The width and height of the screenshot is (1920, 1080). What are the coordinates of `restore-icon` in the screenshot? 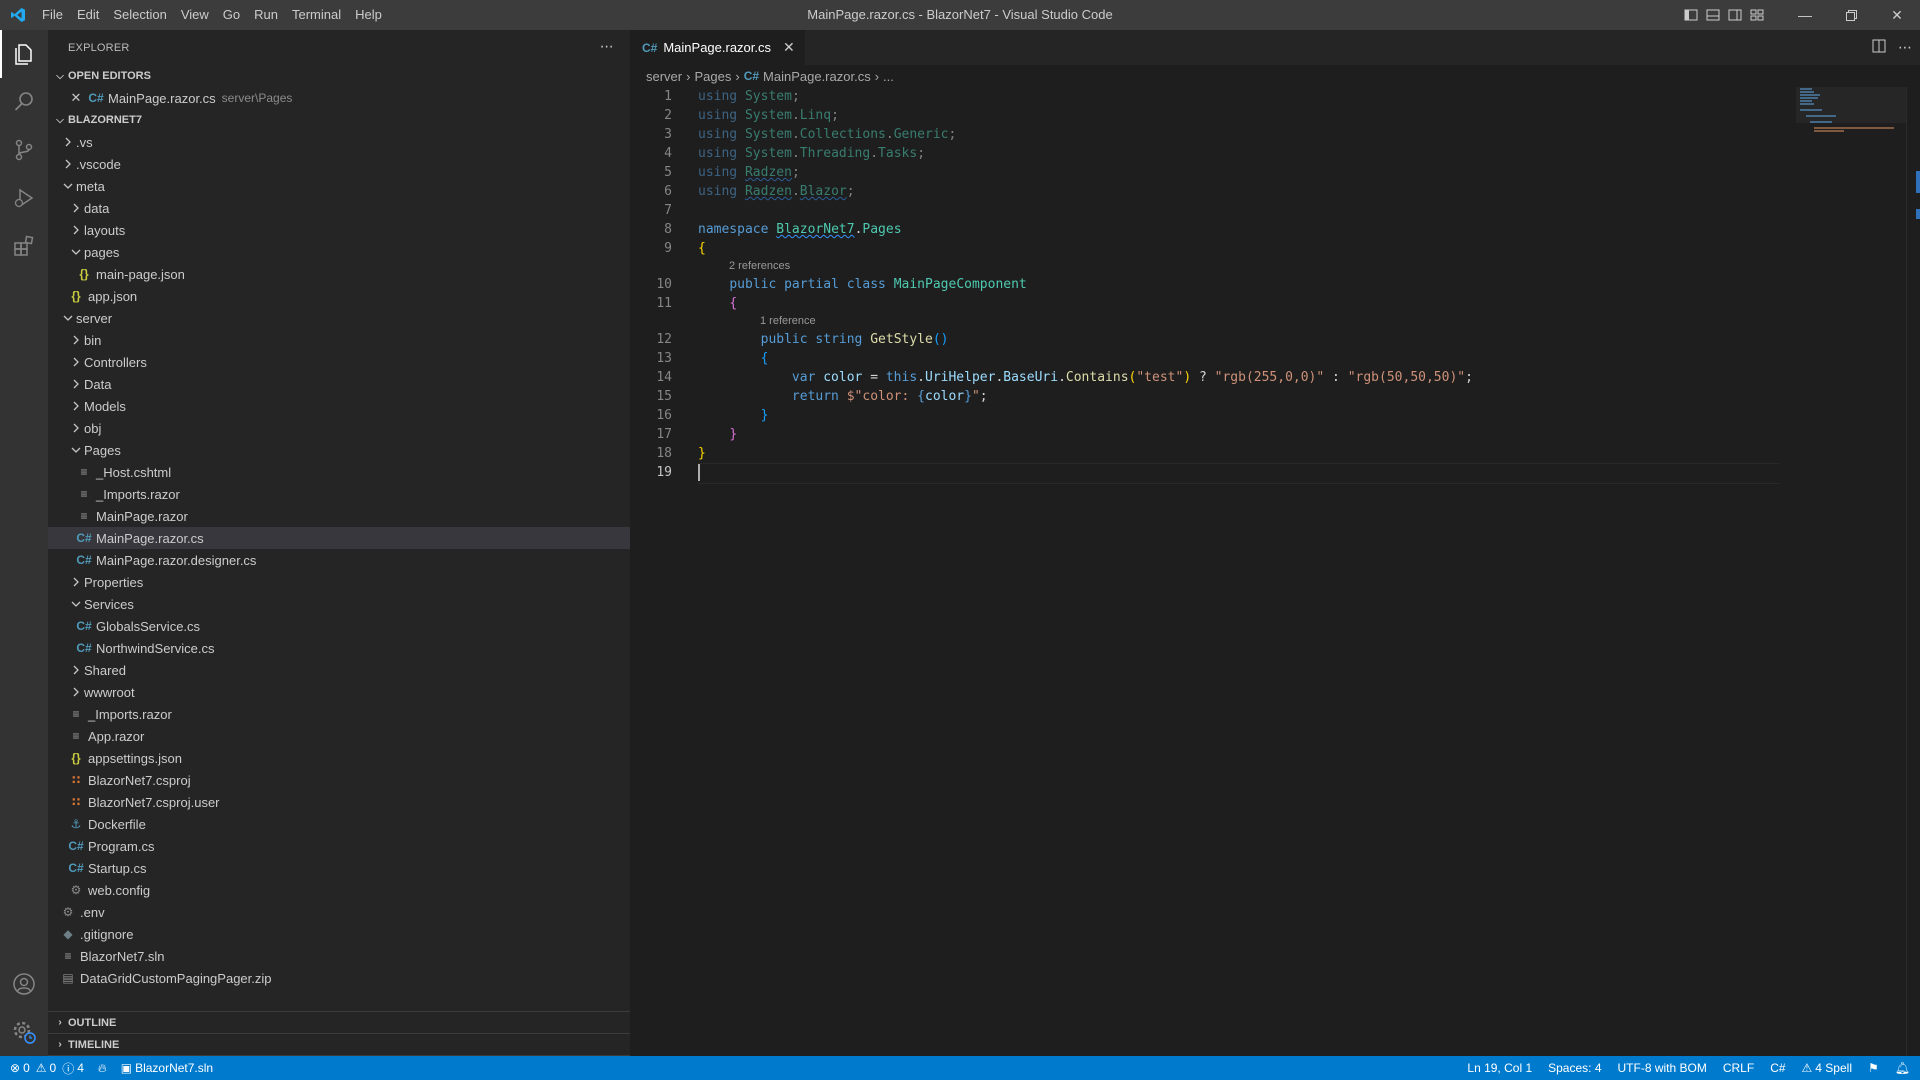 It's located at (1851, 15).